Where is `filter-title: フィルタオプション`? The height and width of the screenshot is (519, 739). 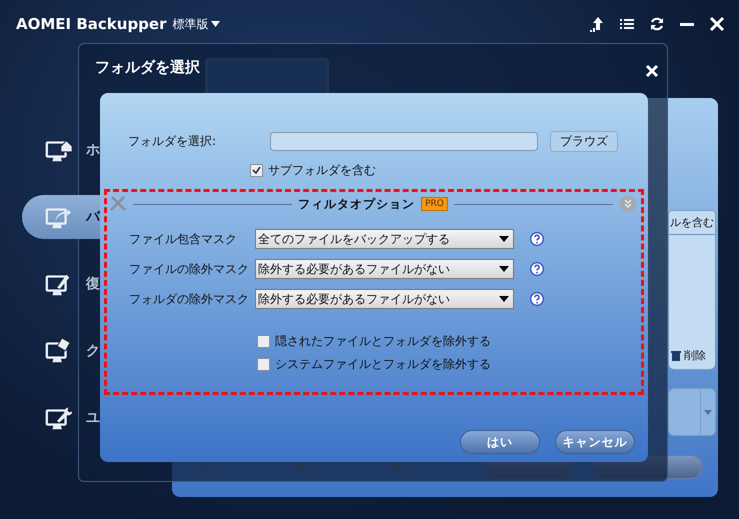 filter-title: フィルタオプション is located at coordinates (357, 204).